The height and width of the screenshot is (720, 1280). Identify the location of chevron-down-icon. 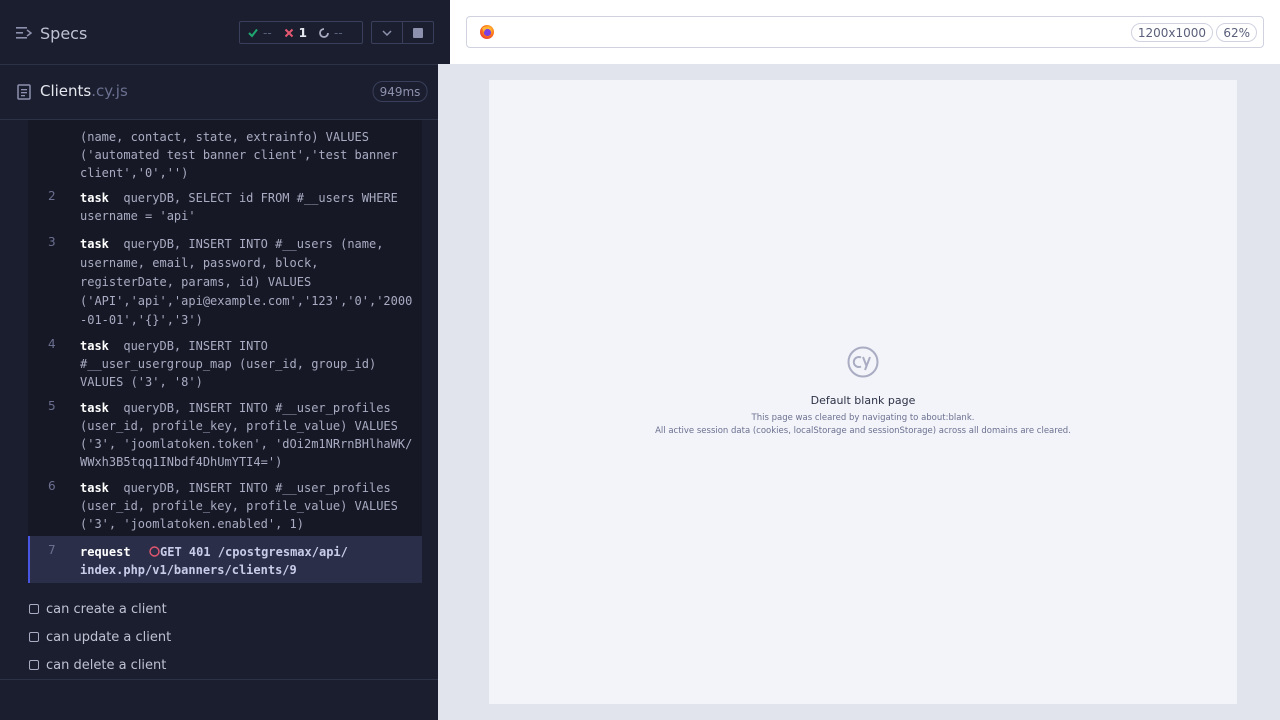
(387, 32).